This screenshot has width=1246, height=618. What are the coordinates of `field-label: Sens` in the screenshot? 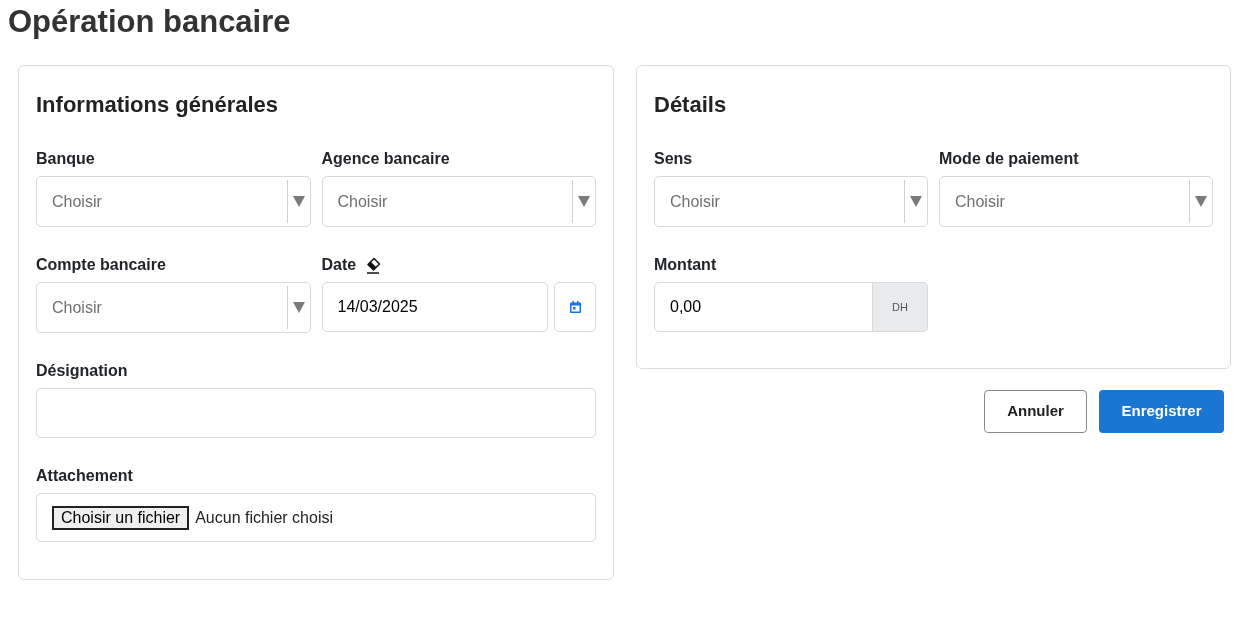 It's located at (673, 159).